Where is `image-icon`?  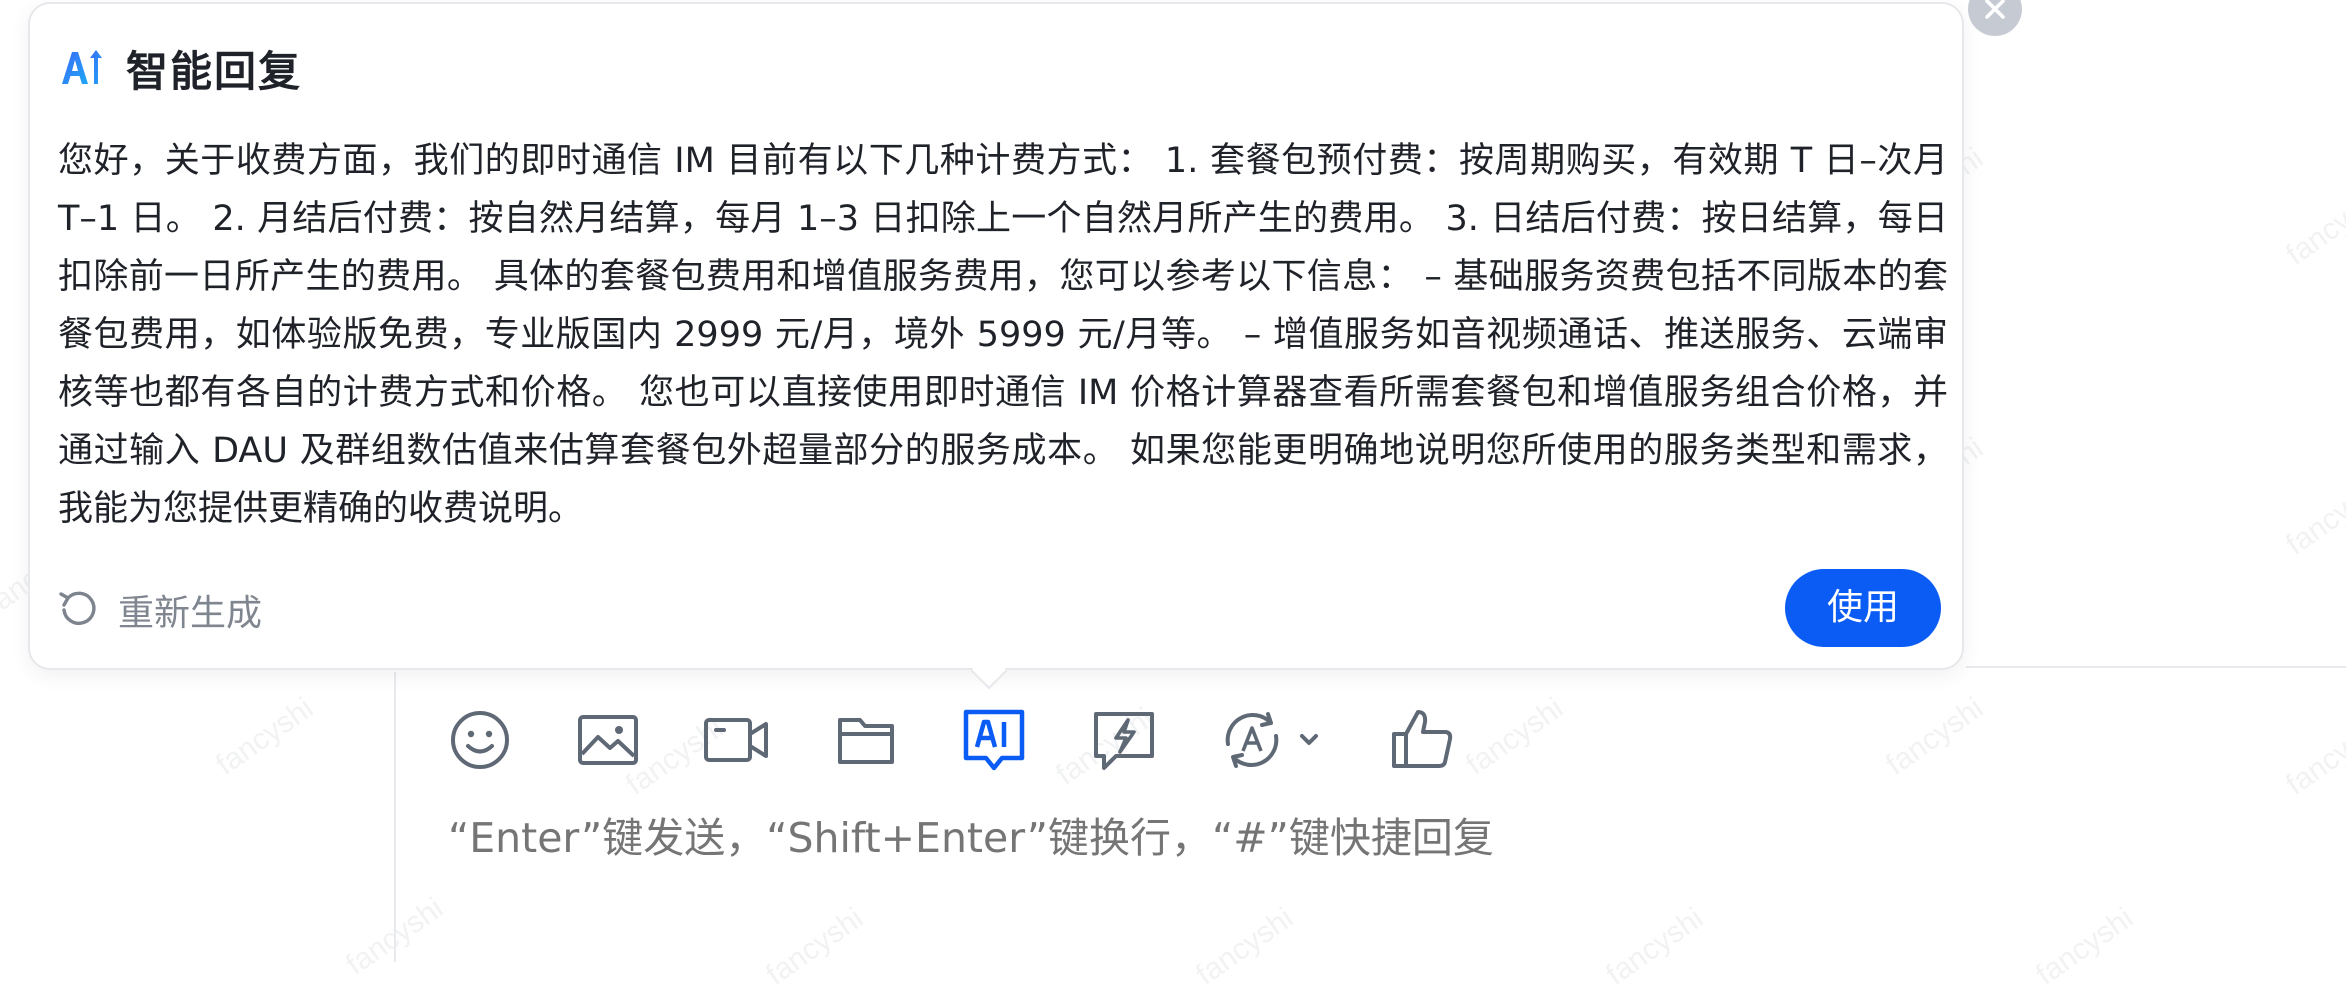
image-icon is located at coordinates (608, 740).